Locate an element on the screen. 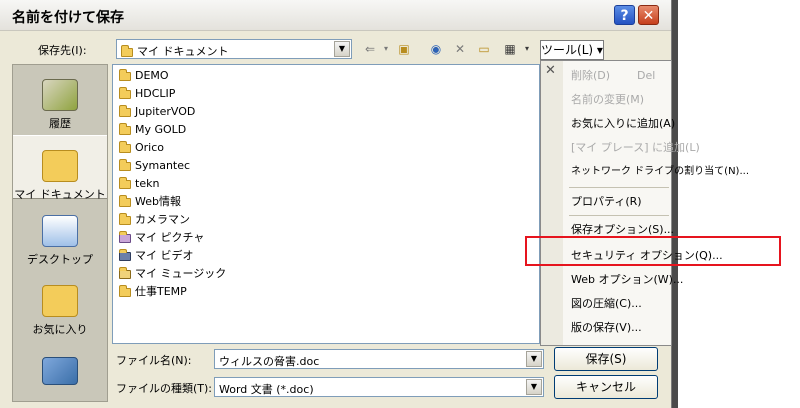  location-label: 保存先(I): is located at coordinates (62, 50).